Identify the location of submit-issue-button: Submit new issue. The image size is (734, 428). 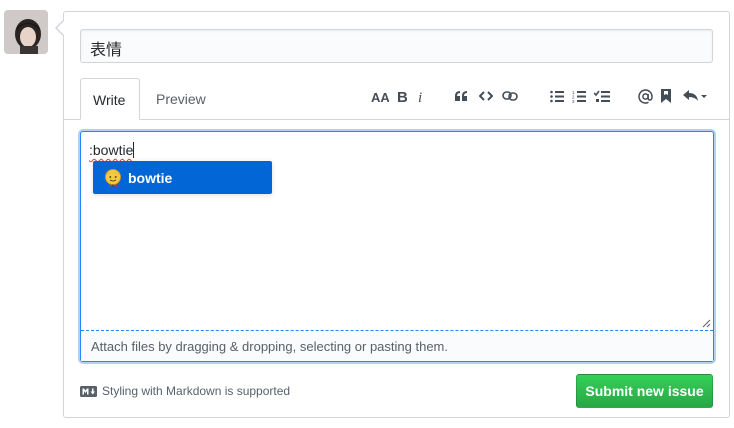
(644, 391).